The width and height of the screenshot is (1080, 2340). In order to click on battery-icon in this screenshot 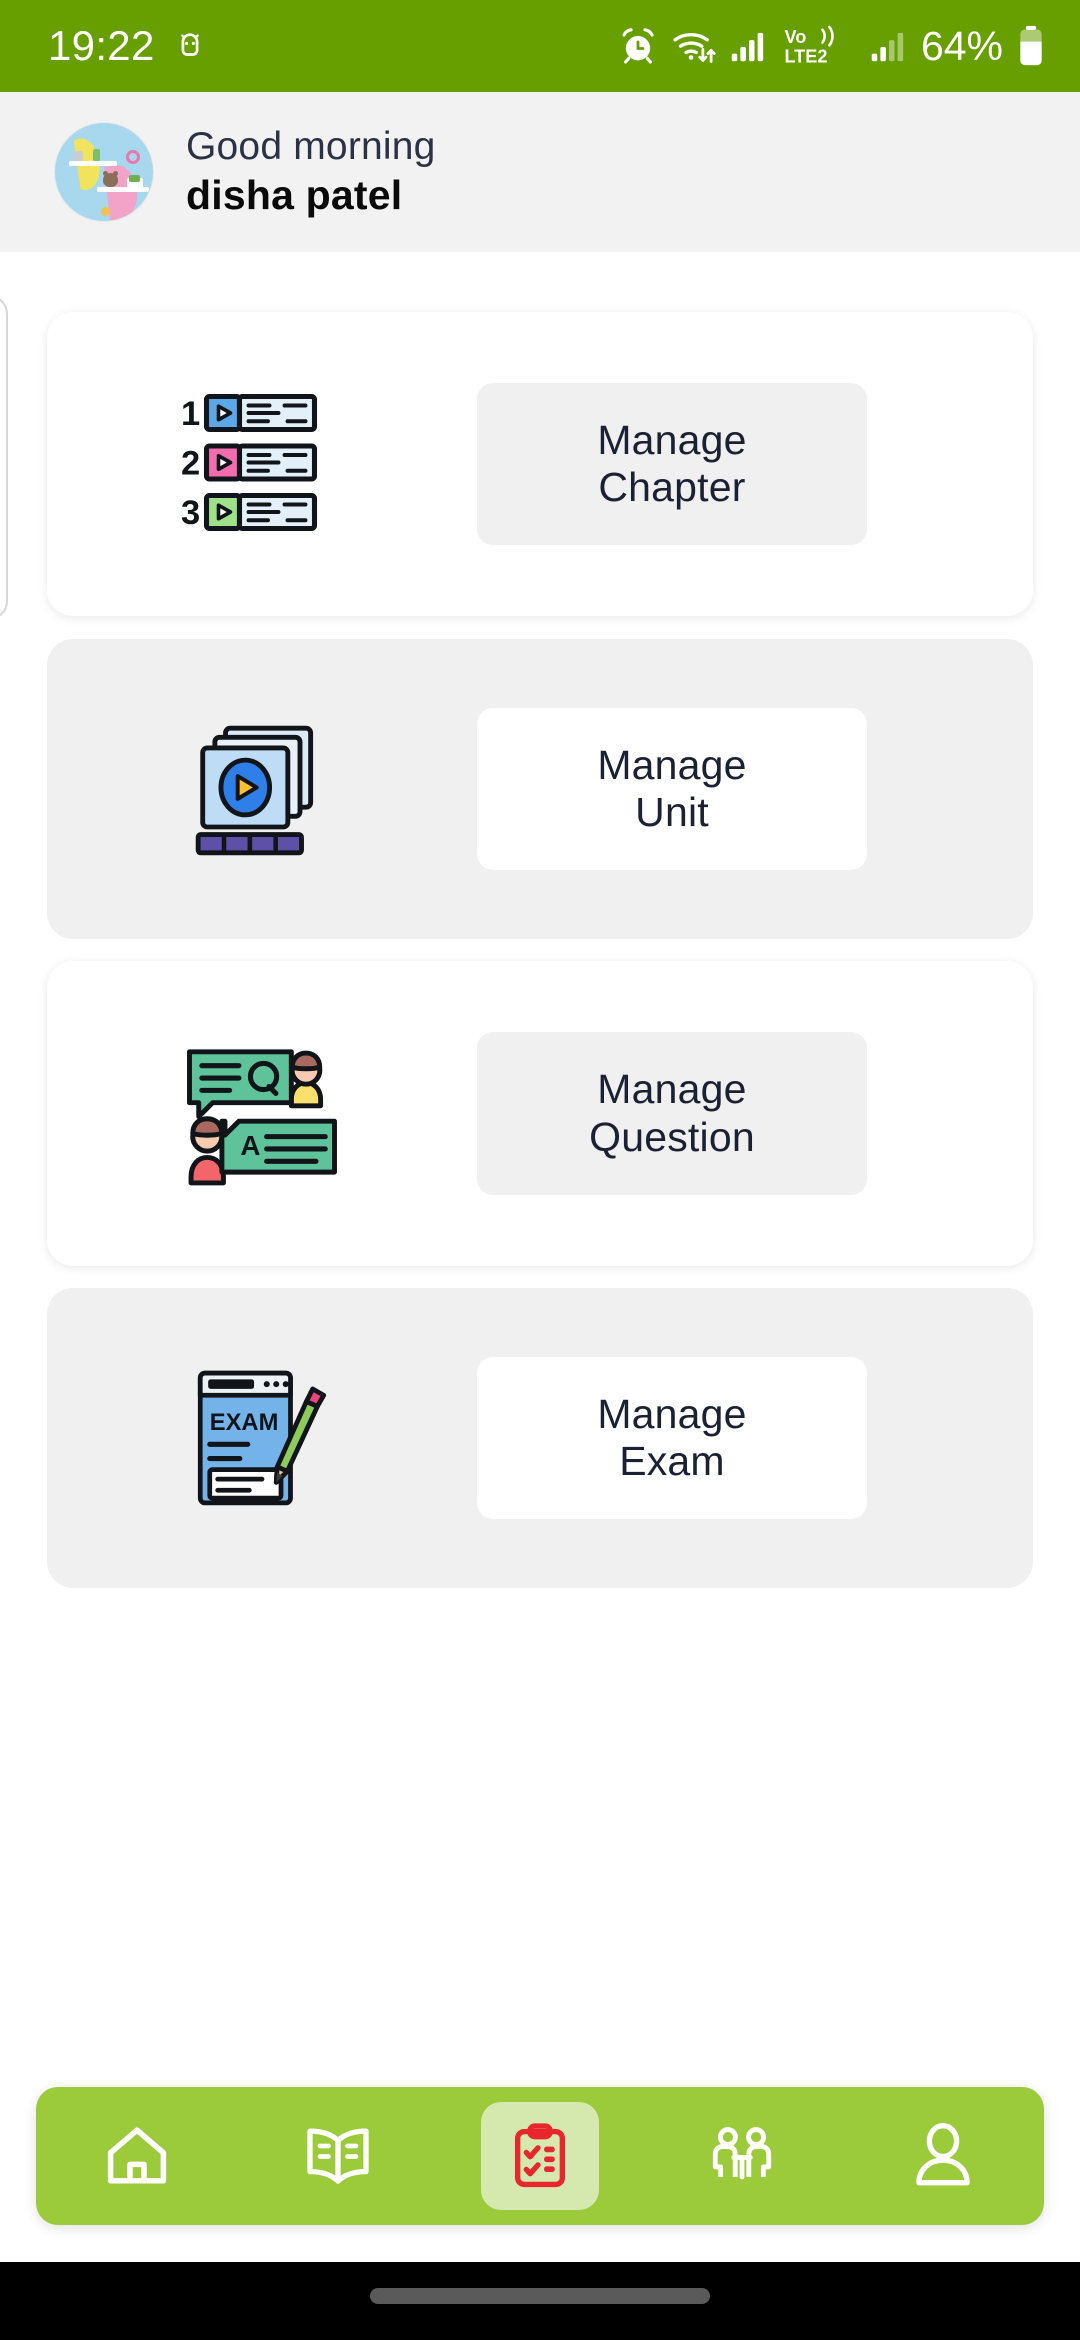, I will do `click(1031, 45)`.